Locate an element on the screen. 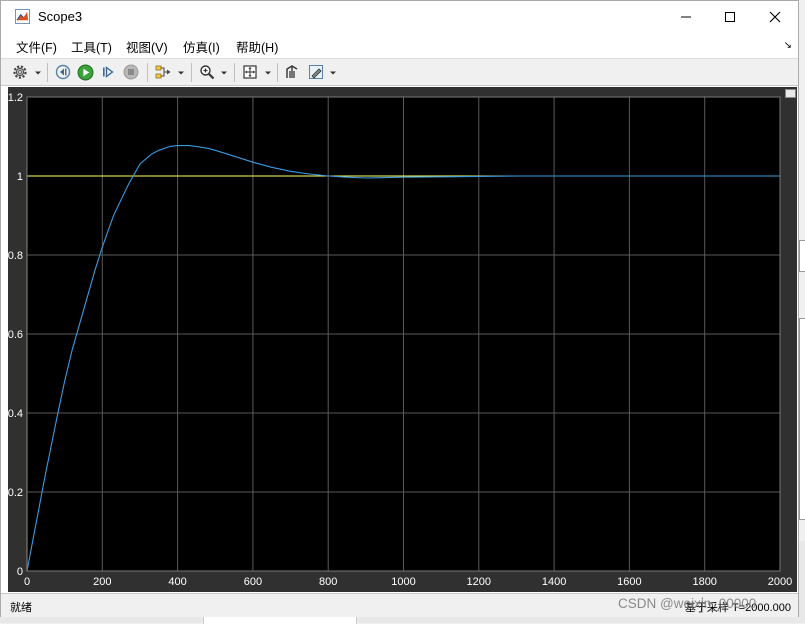  y-tick-label: 1.2 is located at coordinates (15, 98).